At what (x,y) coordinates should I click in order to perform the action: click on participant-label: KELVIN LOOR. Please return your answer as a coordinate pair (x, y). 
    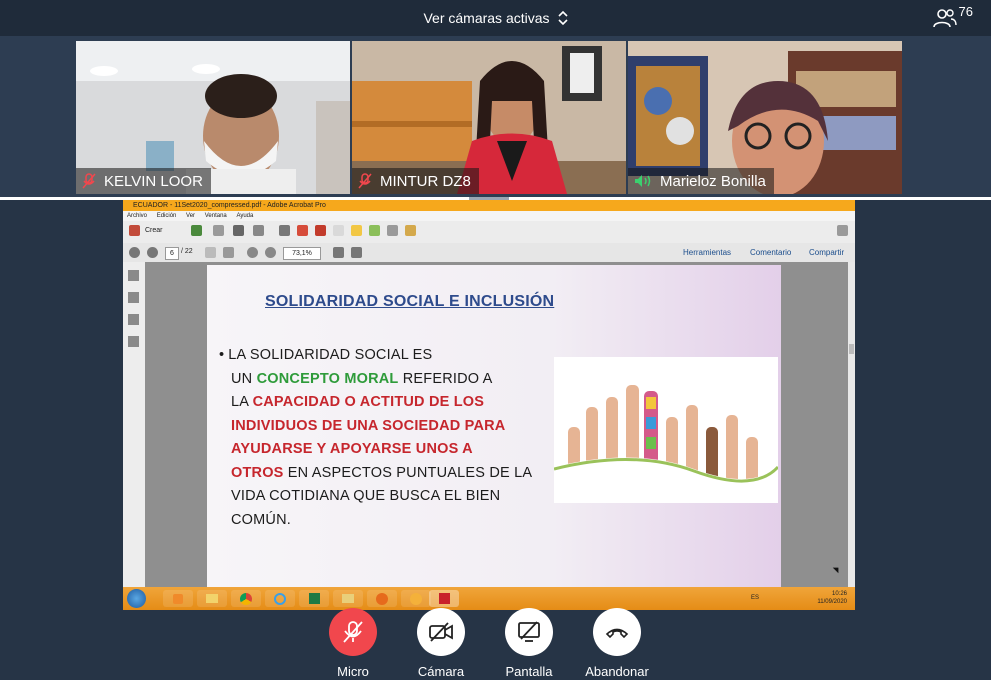
    Looking at the image, I should click on (143, 181).